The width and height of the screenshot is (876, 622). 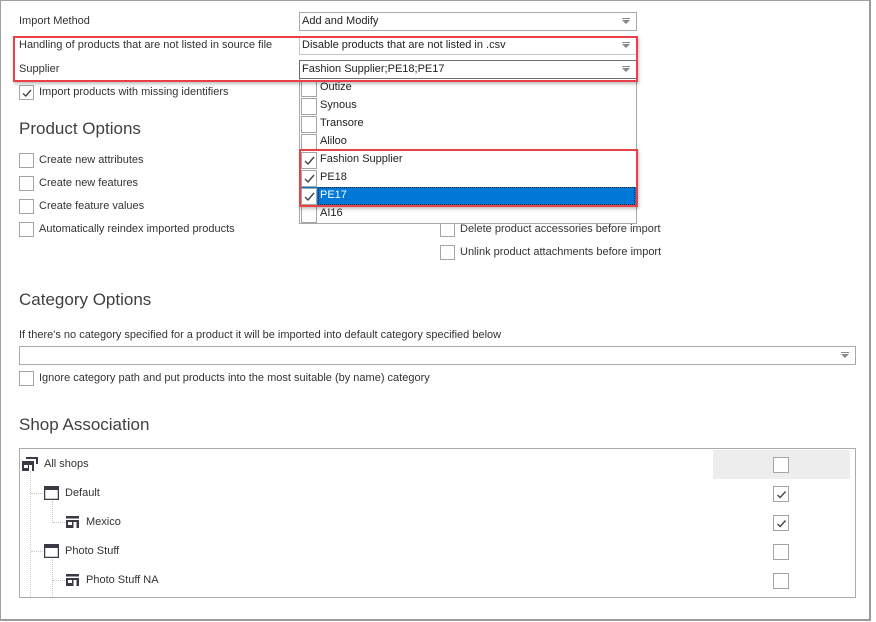 What do you see at coordinates (82, 493) in the screenshot?
I see `tree-node-label: Default` at bounding box center [82, 493].